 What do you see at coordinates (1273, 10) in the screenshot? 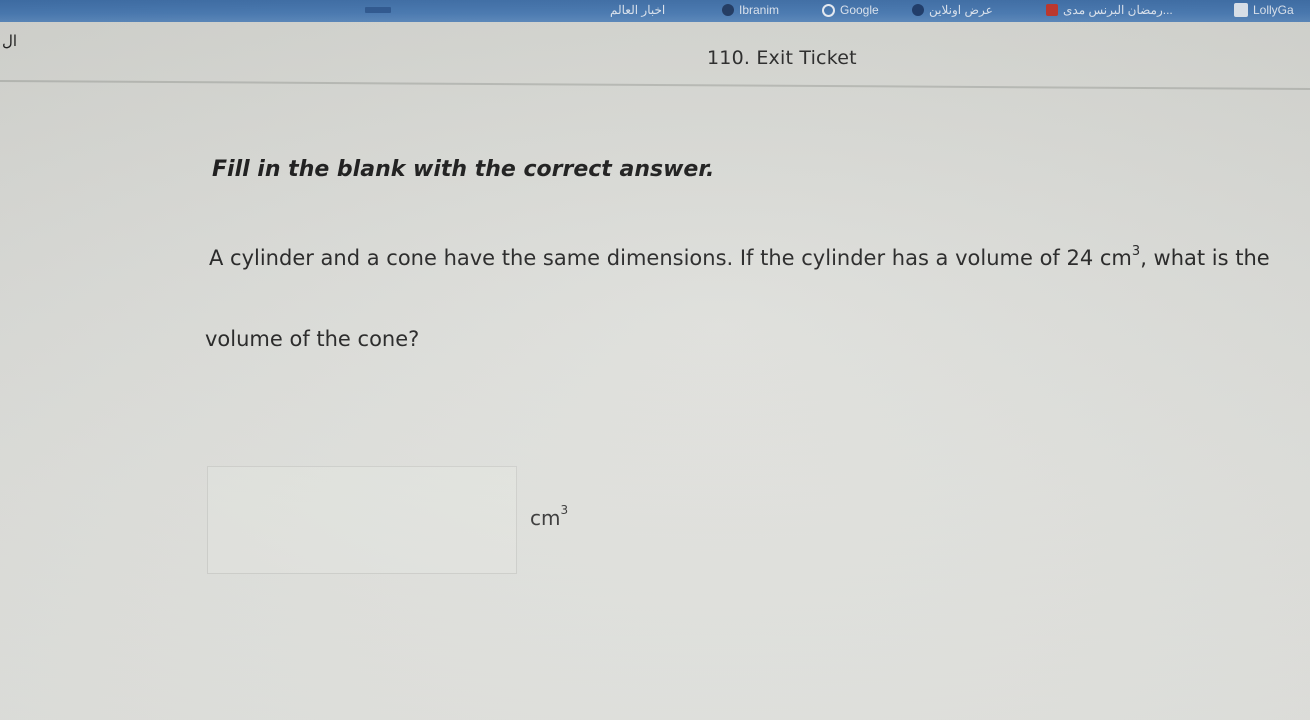
I see `bookmark-label: LollyGa` at bounding box center [1273, 10].